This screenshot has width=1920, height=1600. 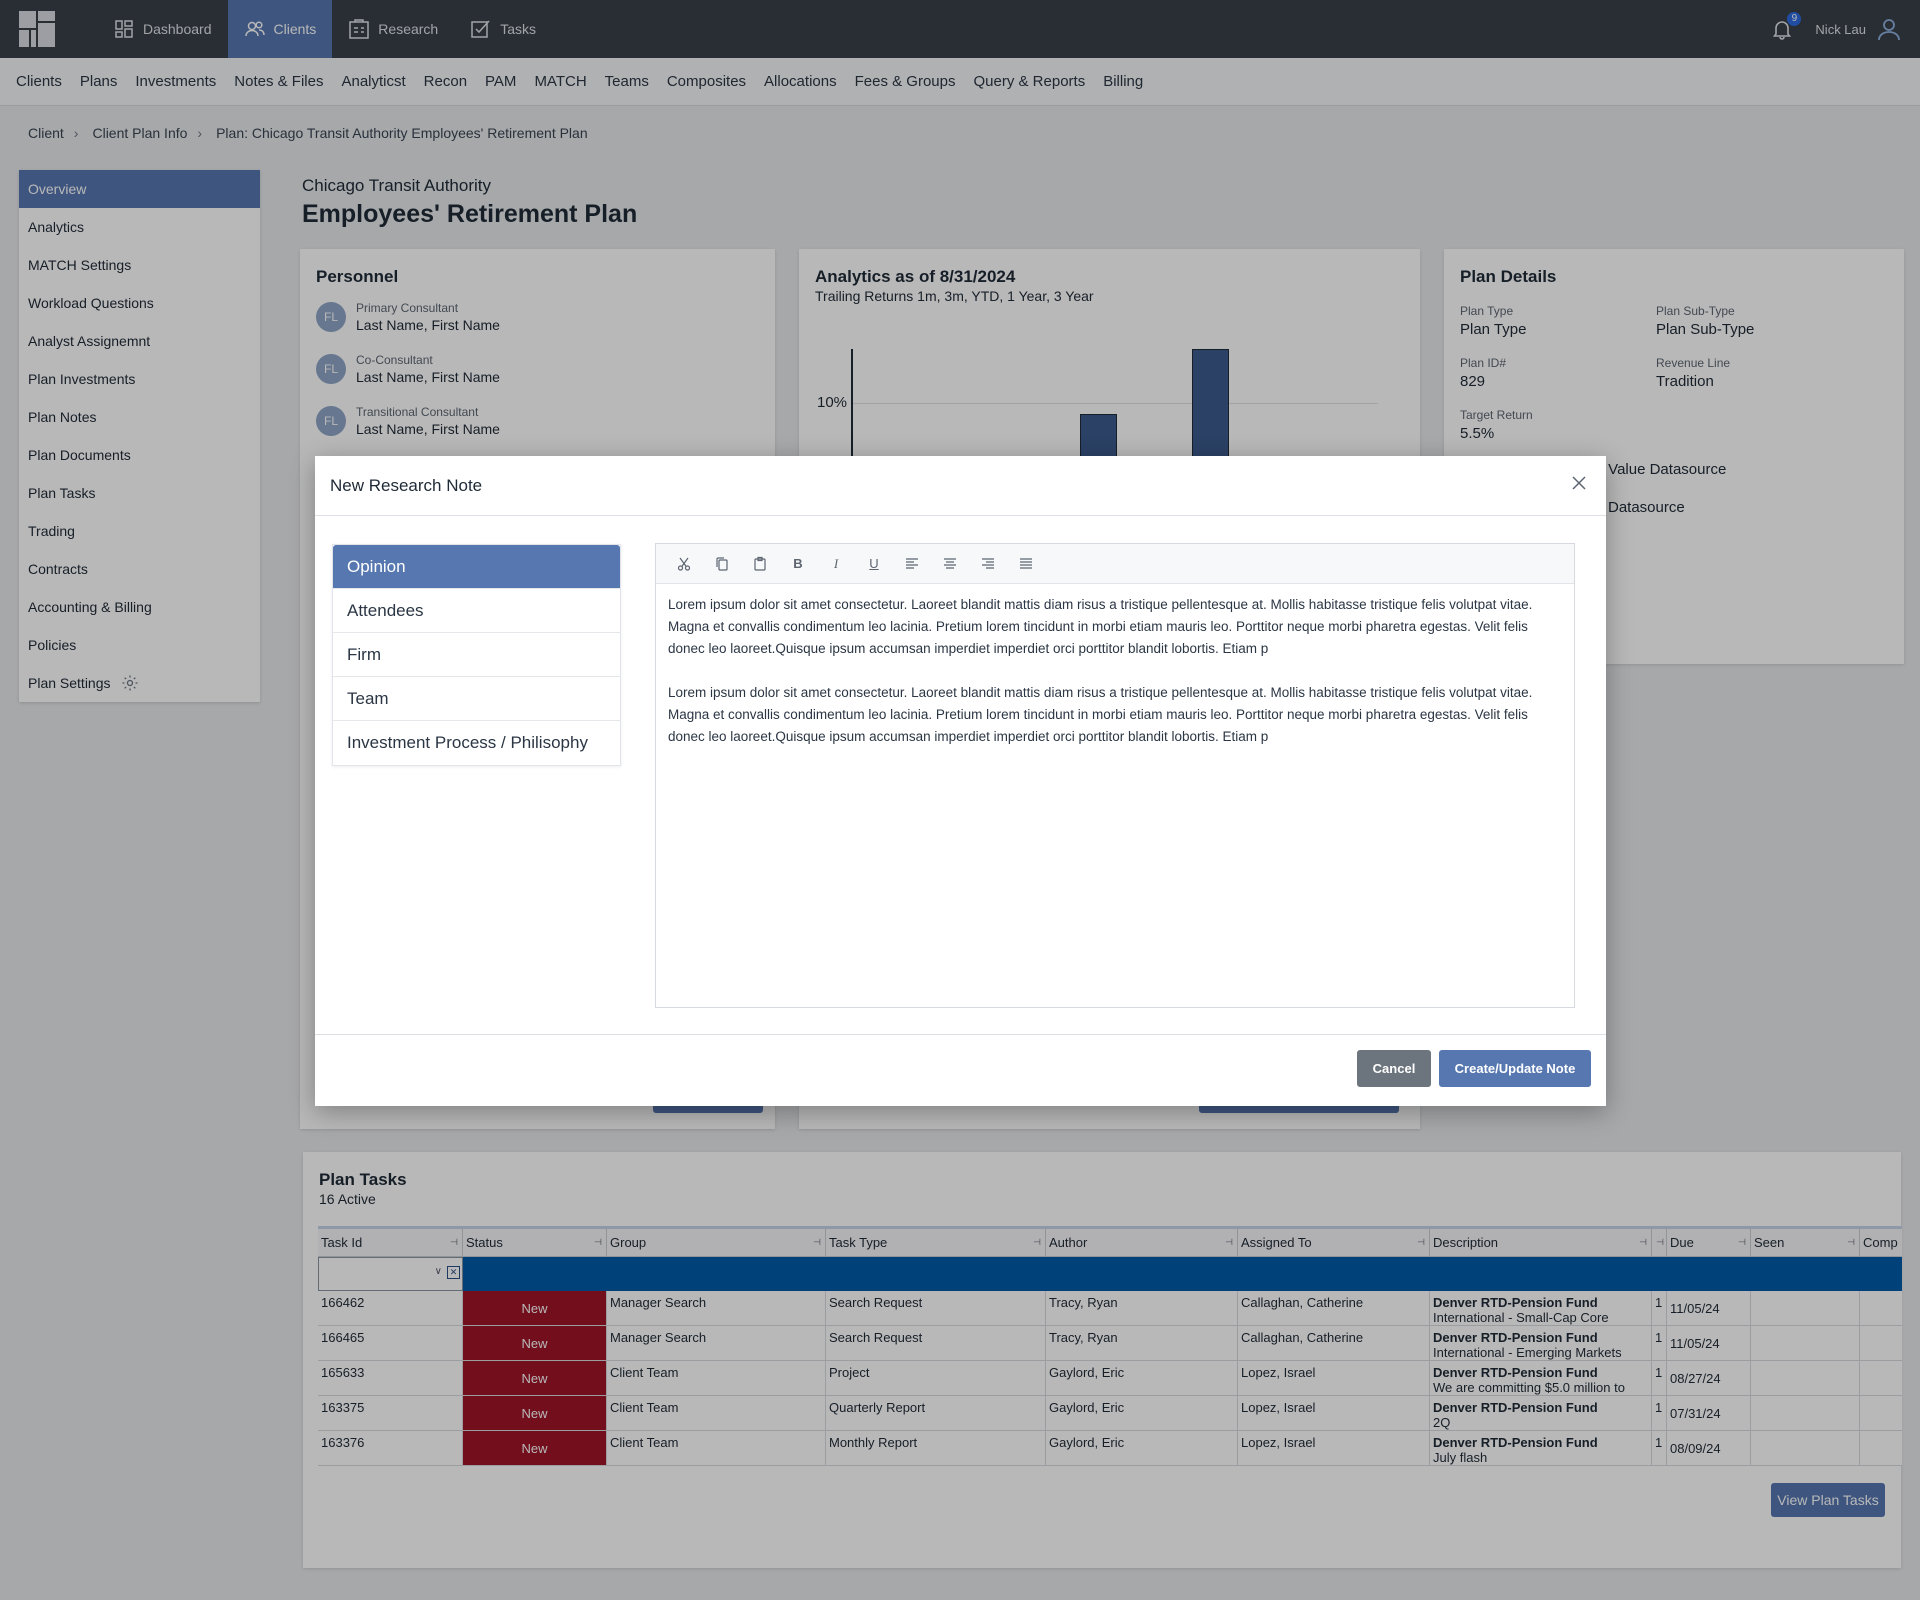 I want to click on cut-icon, so click(x=684, y=564).